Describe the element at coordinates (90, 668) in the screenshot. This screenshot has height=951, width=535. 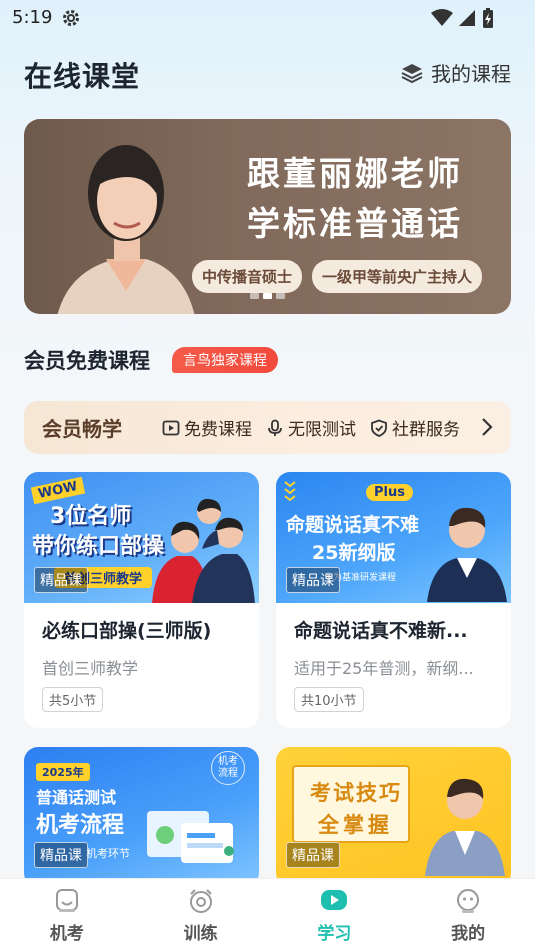
I see `course-subtitle: 首创三师教学` at that location.